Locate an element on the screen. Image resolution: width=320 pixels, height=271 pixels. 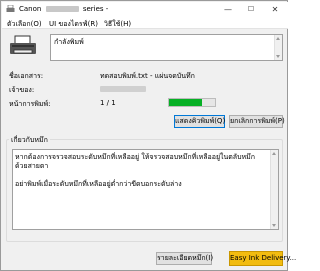
title-bar: Canon series - — ☐ ✕ is located at coordinates (145, 9).